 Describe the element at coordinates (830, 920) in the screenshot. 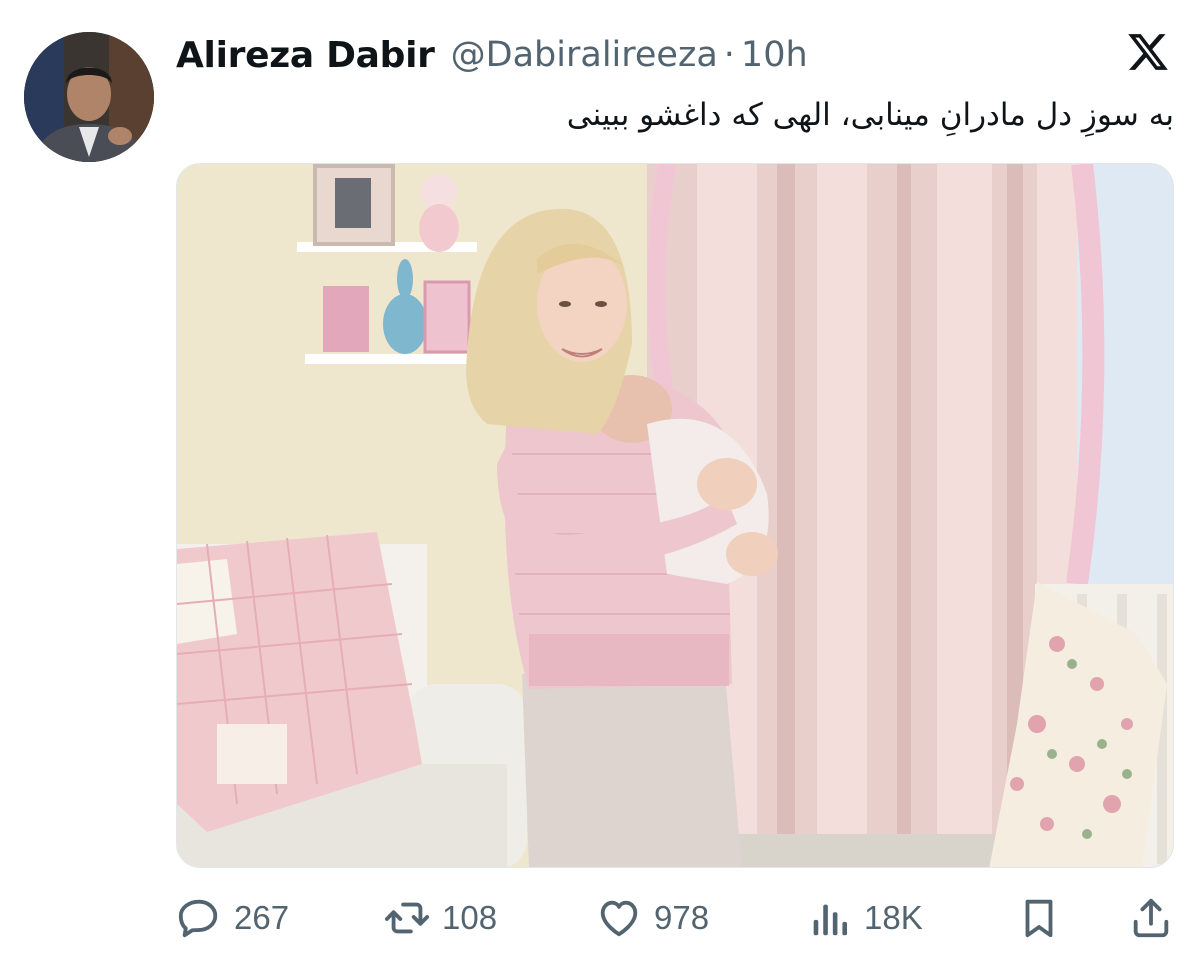

I see `views-icon` at that location.